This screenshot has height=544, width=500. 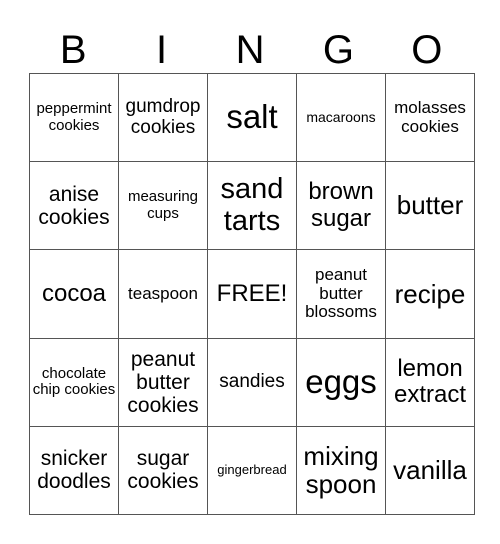 I want to click on bingo-cell: gingerbread, so click(x=252, y=470).